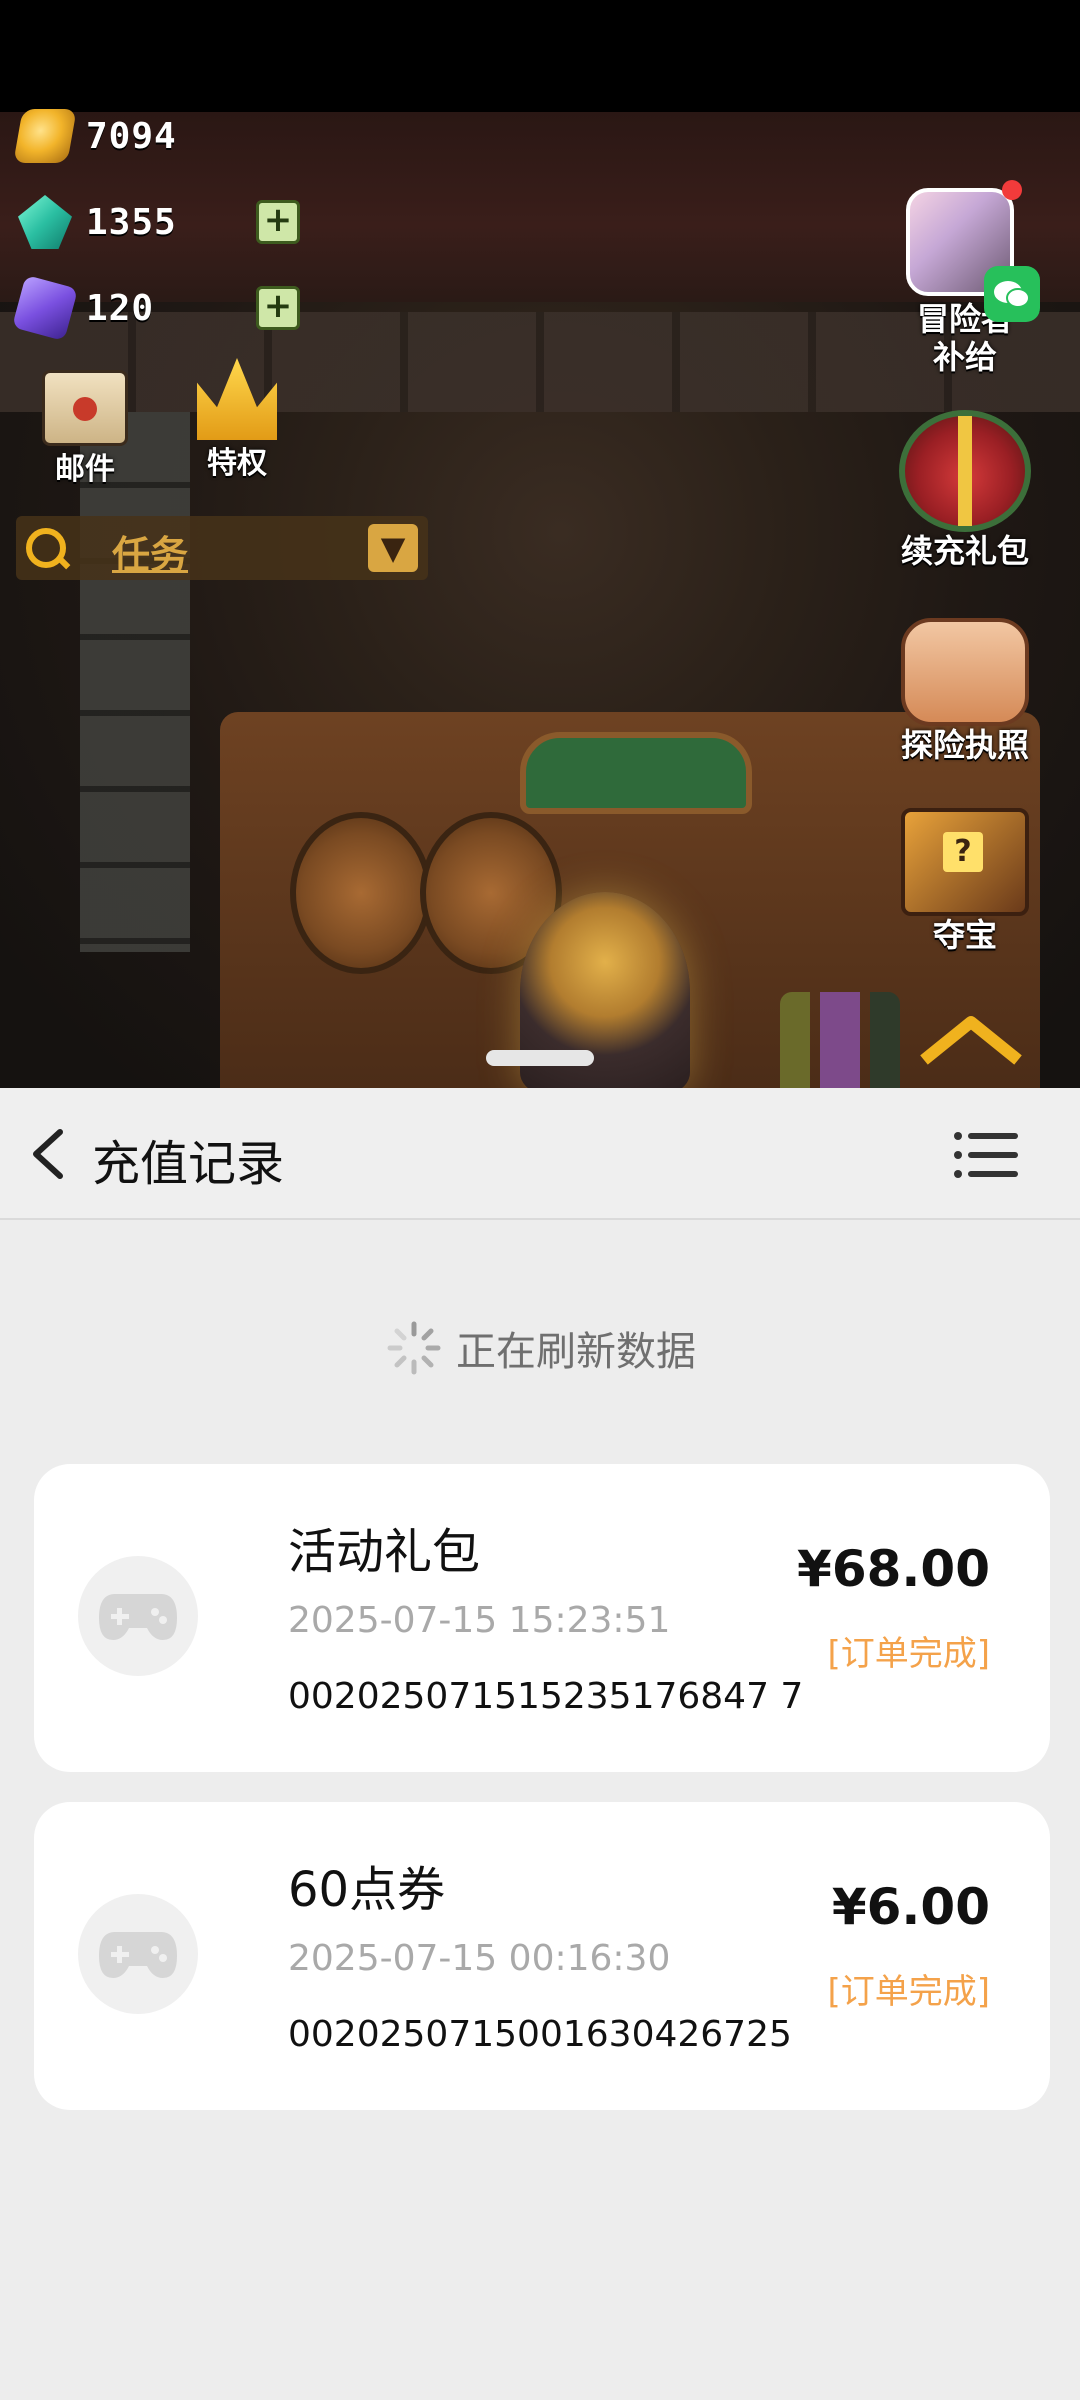 This screenshot has width=1080, height=2400. I want to click on task-label: 任务, so click(150, 555).